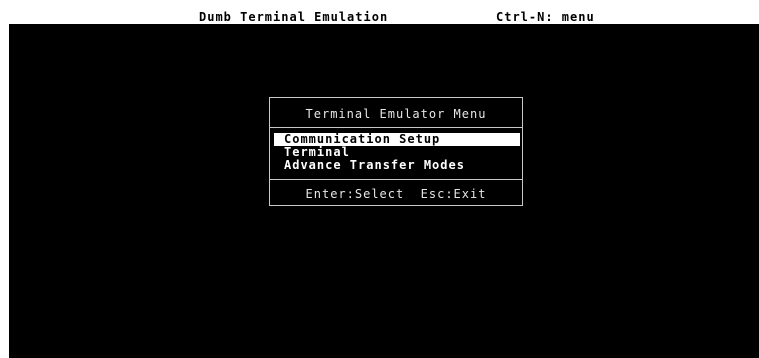  I want to click on status-title: Dumb Terminal Emulation, so click(294, 17).